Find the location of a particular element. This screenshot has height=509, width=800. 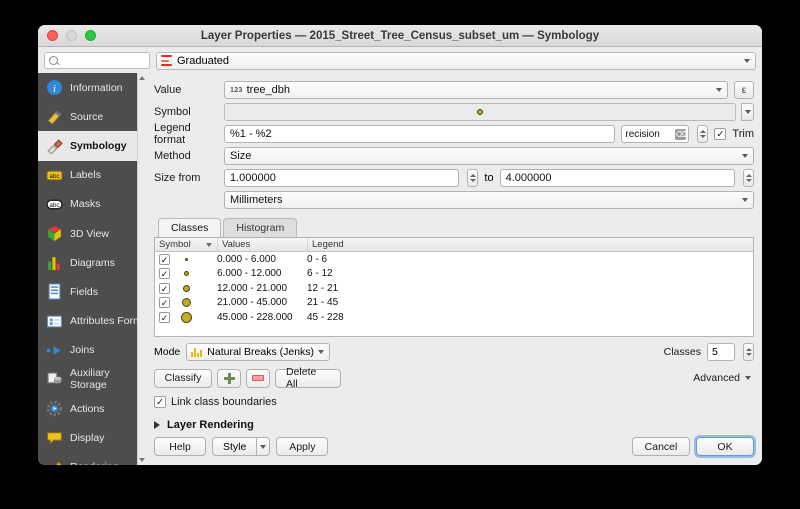

close-button-icon is located at coordinates (52, 35).